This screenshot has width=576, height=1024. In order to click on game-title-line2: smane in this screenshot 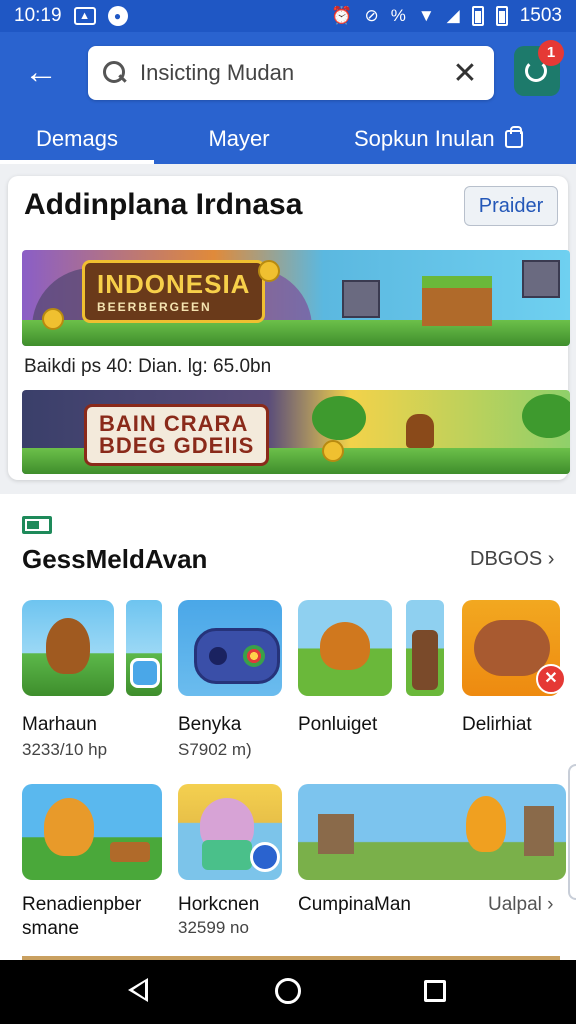, I will do `click(51, 928)`.